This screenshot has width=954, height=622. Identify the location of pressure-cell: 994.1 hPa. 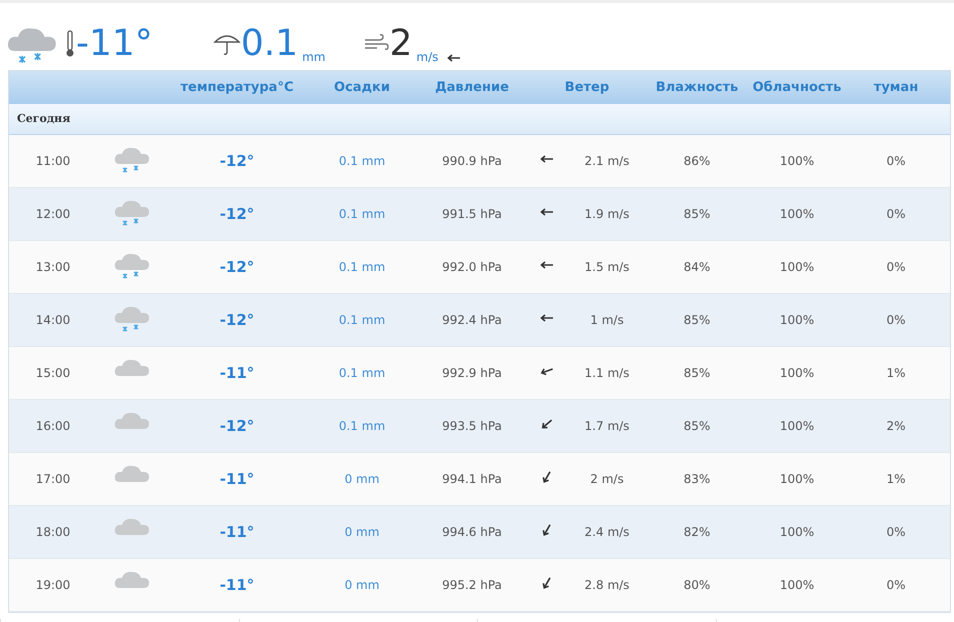
(472, 479).